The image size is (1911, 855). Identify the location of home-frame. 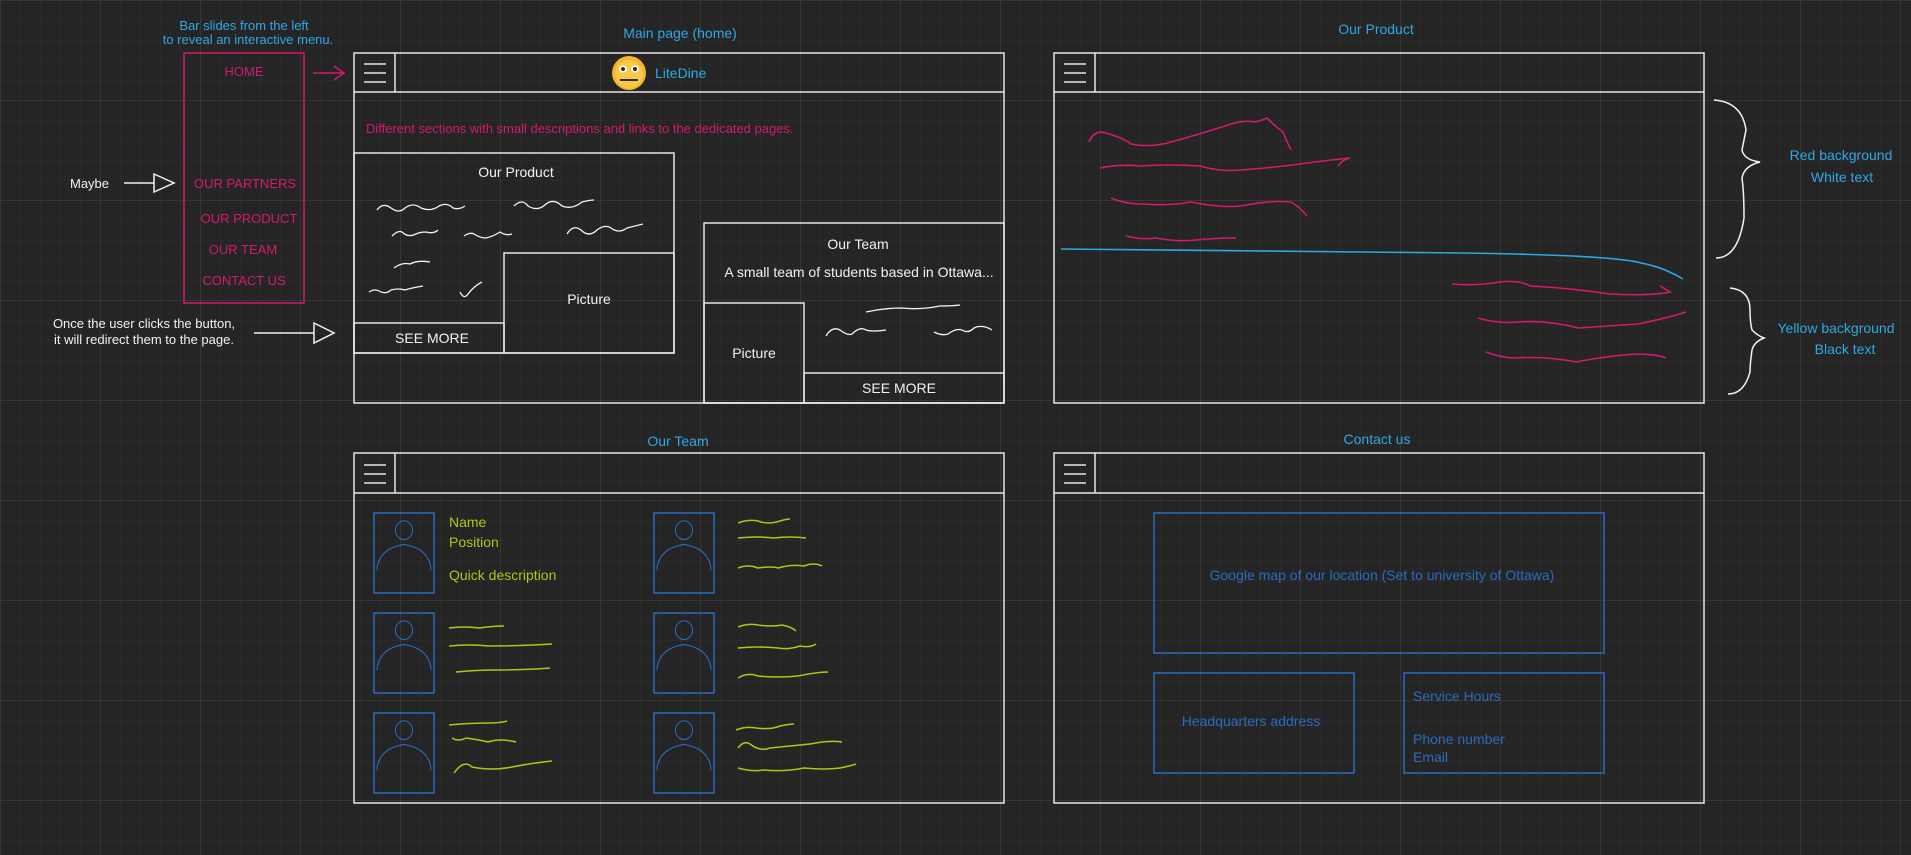
(679, 228).